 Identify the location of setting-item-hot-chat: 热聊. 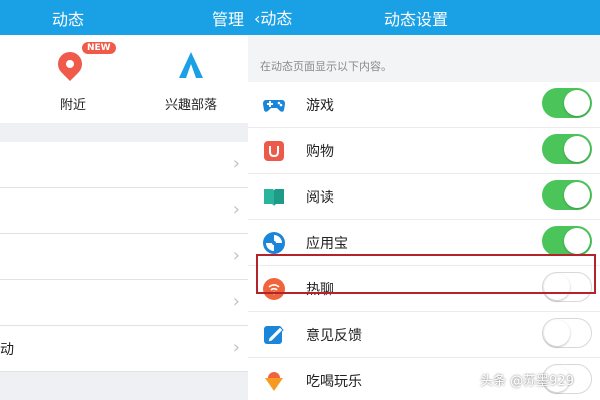
(424, 289).